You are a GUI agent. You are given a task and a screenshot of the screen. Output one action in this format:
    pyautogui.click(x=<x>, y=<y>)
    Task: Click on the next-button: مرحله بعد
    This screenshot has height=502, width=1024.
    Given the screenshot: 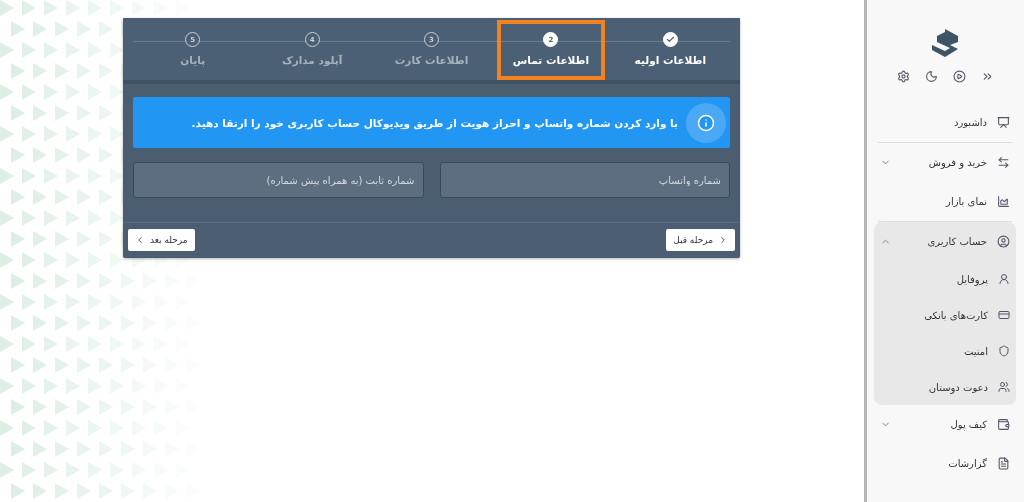 What is the action you would take?
    pyautogui.click(x=161, y=240)
    